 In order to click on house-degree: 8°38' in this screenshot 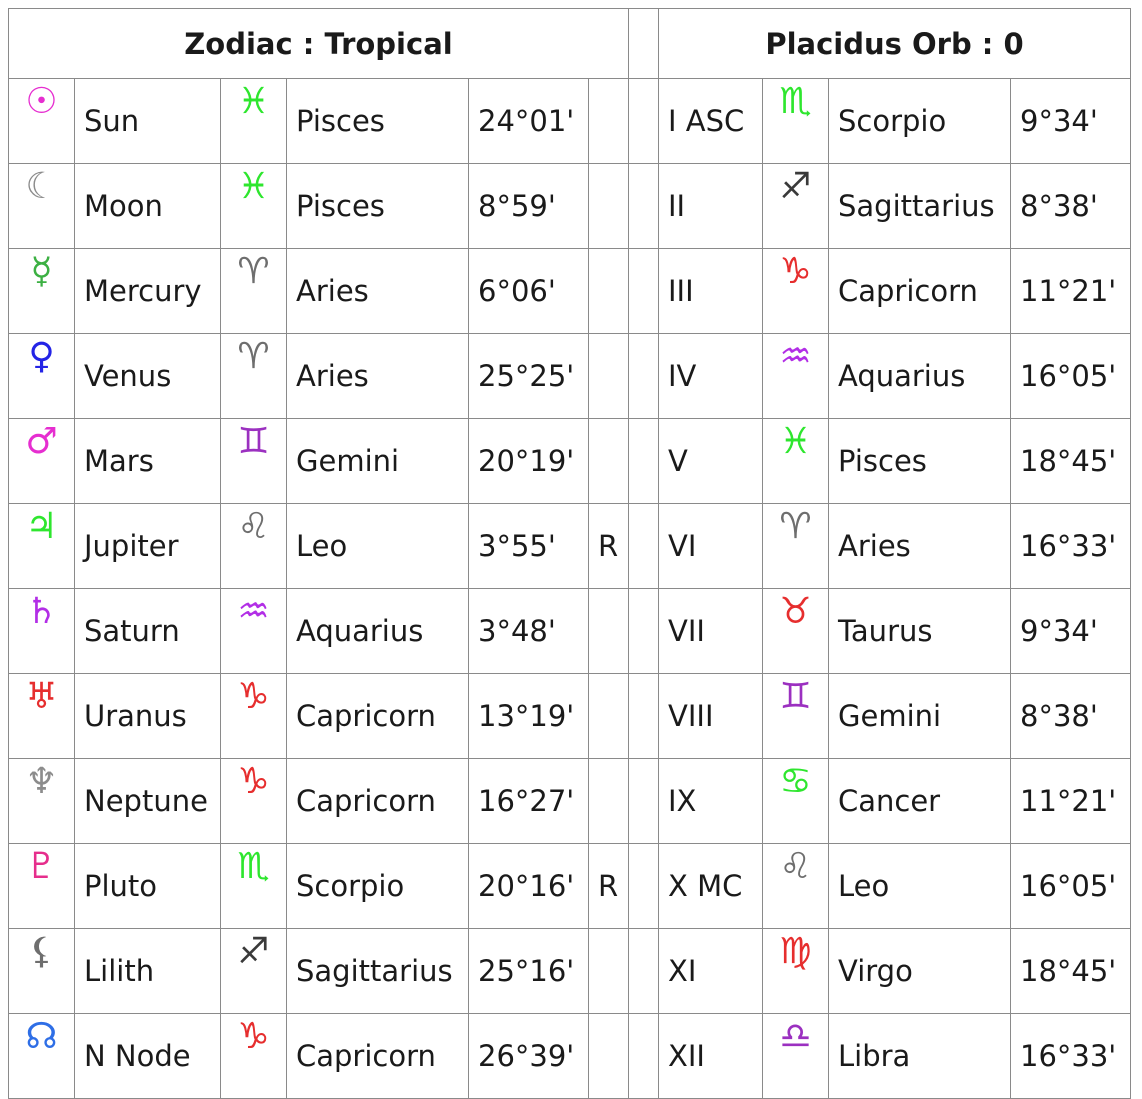, I will do `click(1070, 716)`.